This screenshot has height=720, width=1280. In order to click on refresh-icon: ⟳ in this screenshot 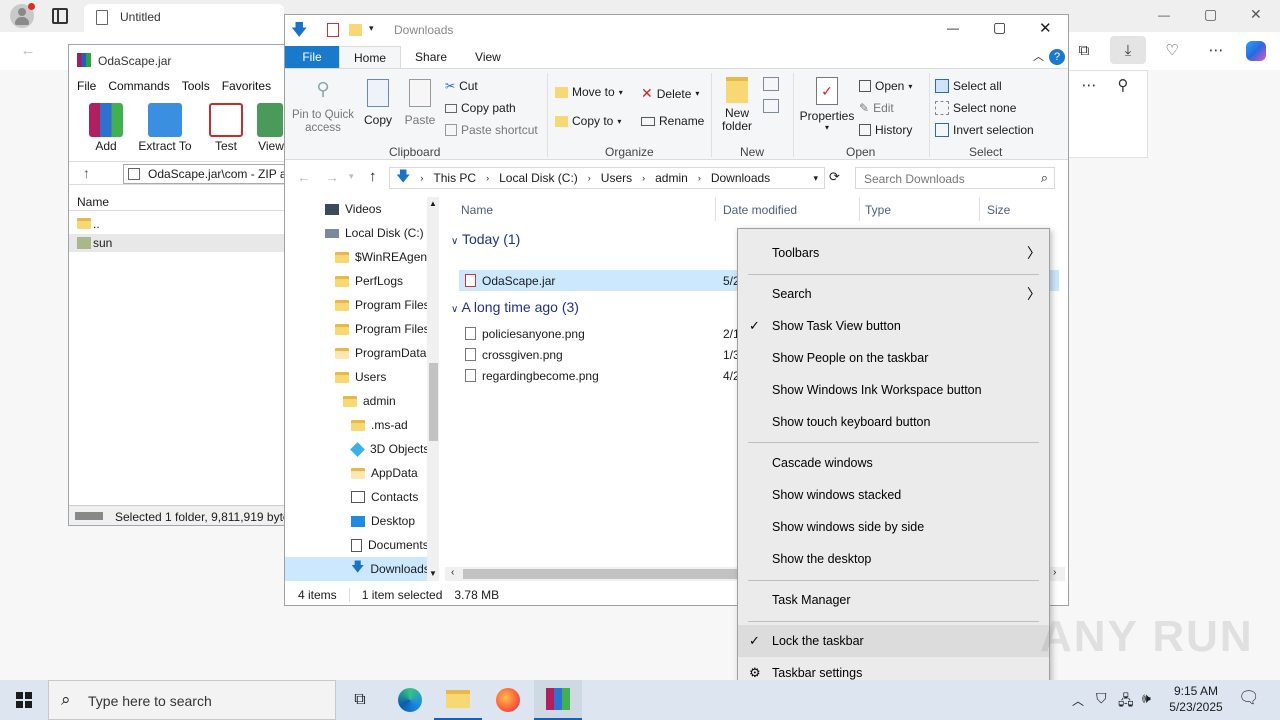, I will do `click(834, 177)`.